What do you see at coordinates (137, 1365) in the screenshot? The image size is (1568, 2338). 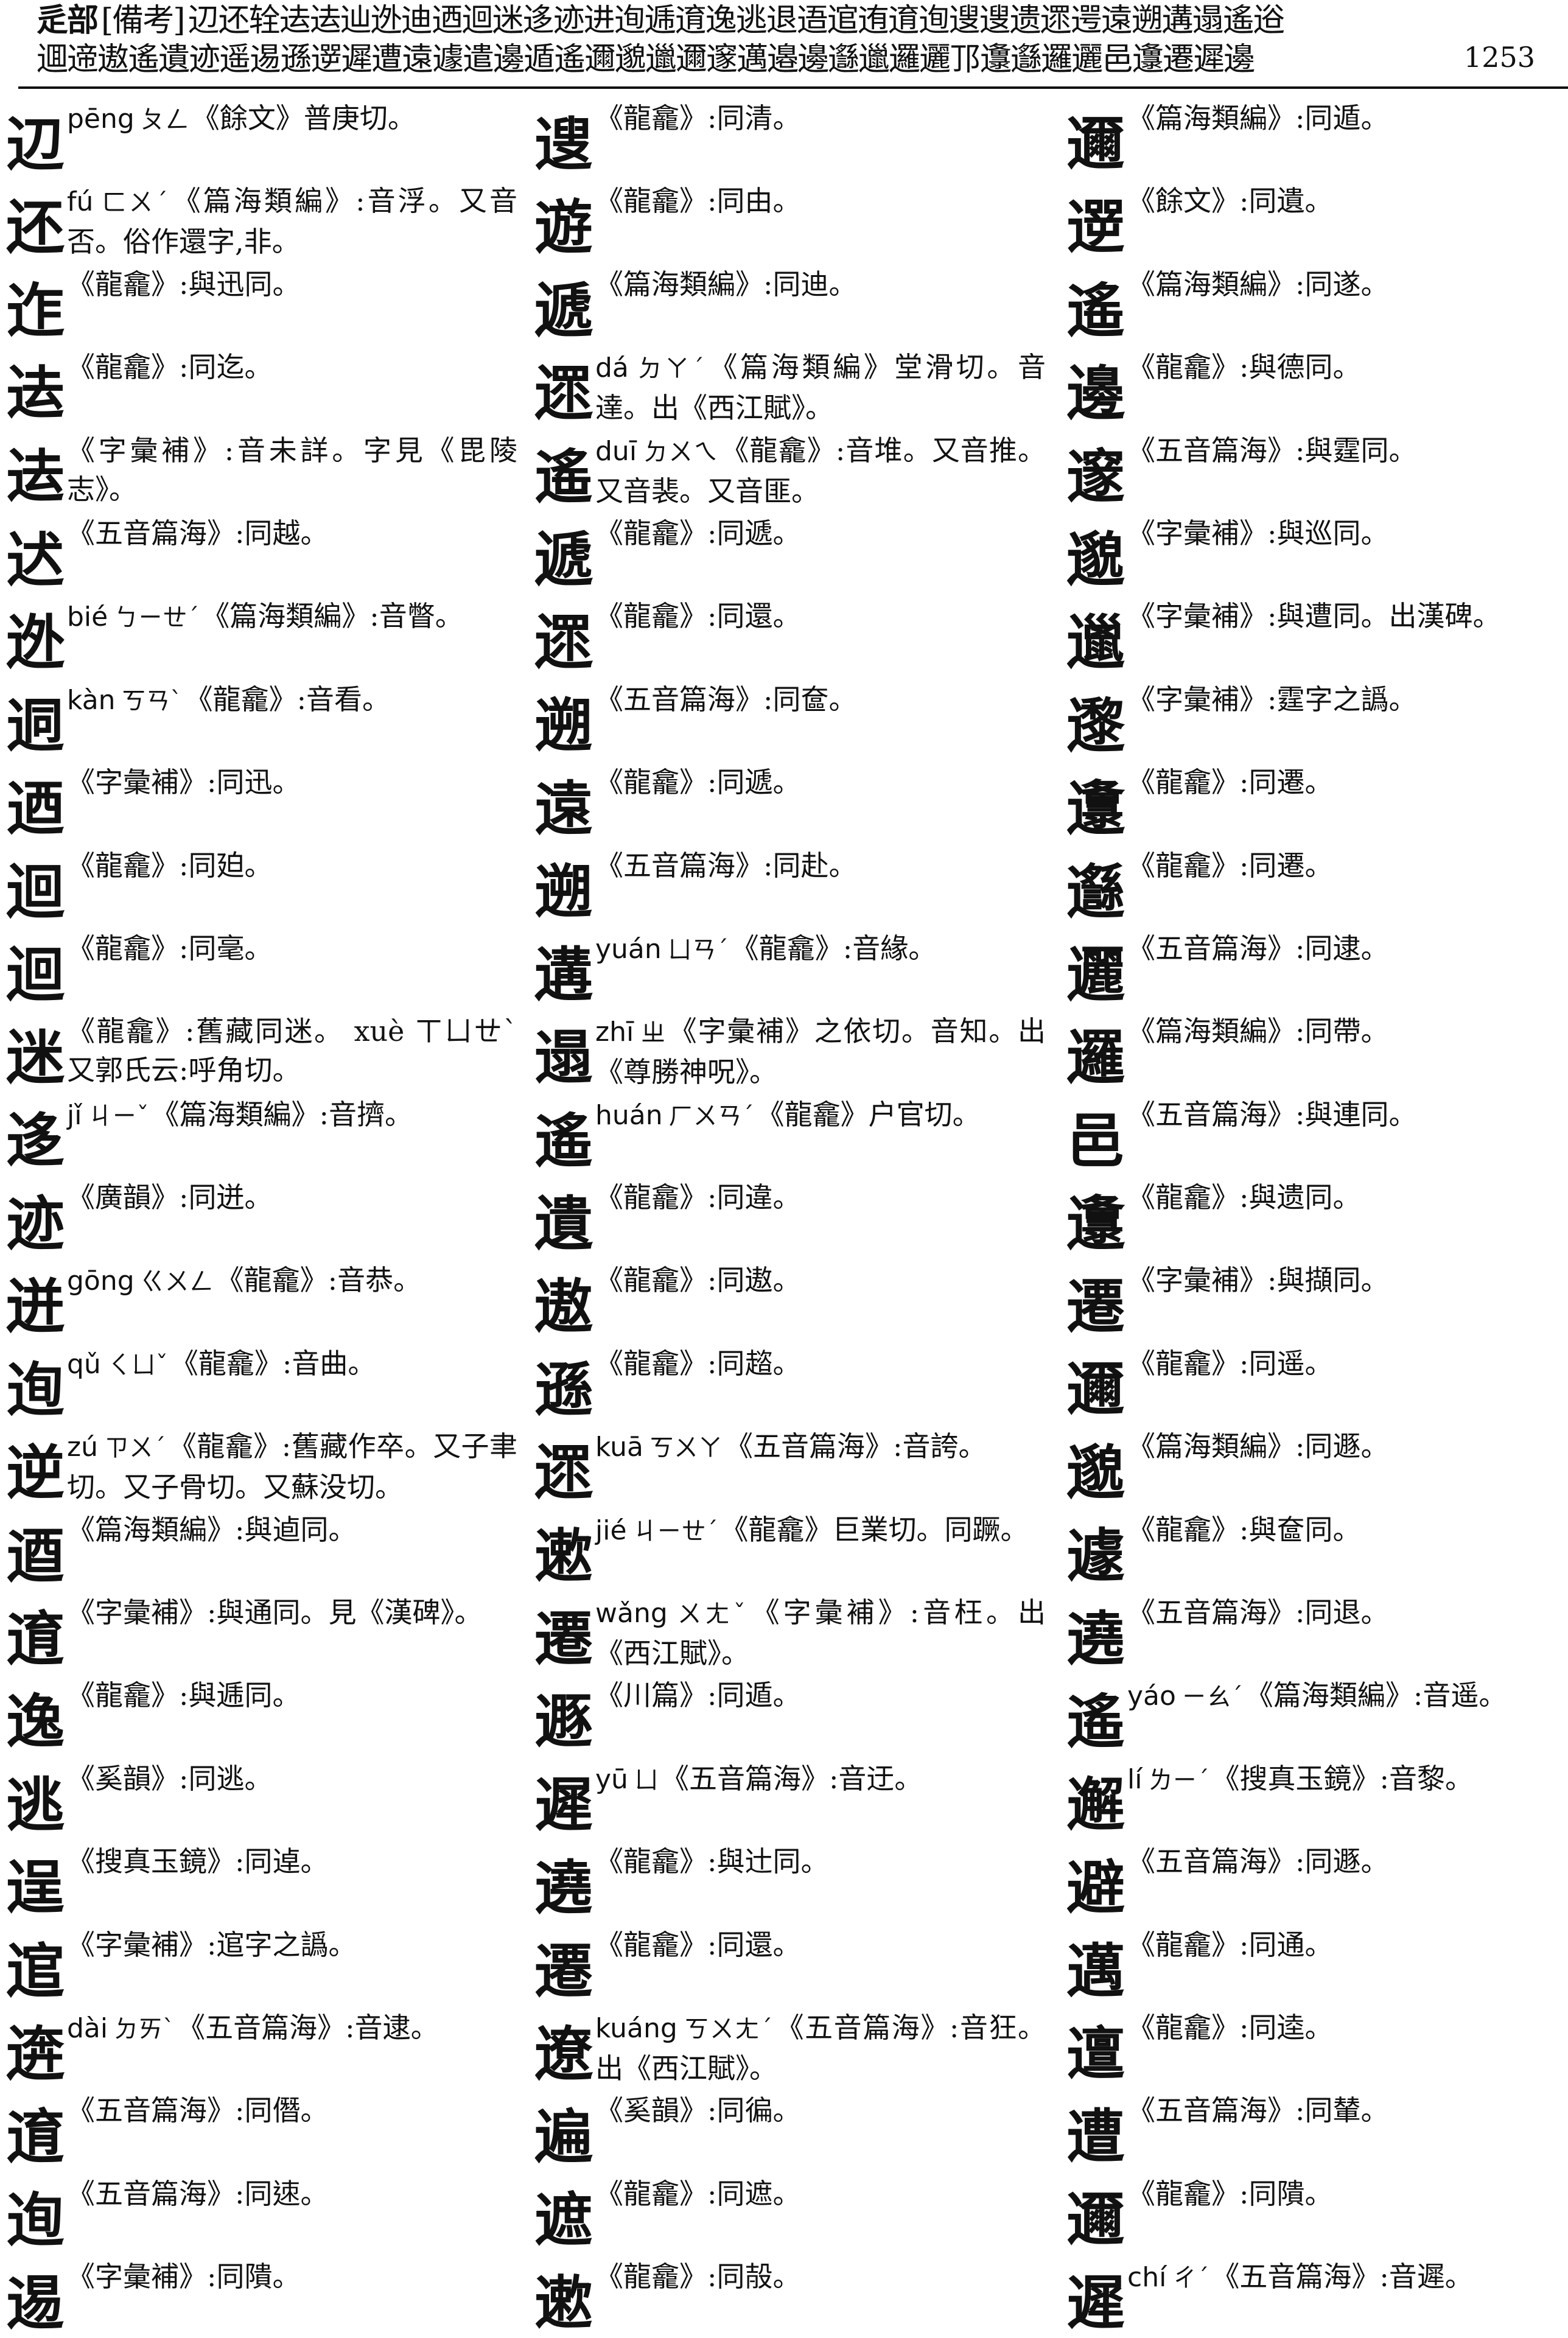 I see `zhuyin: ㄑㄩˇ` at bounding box center [137, 1365].